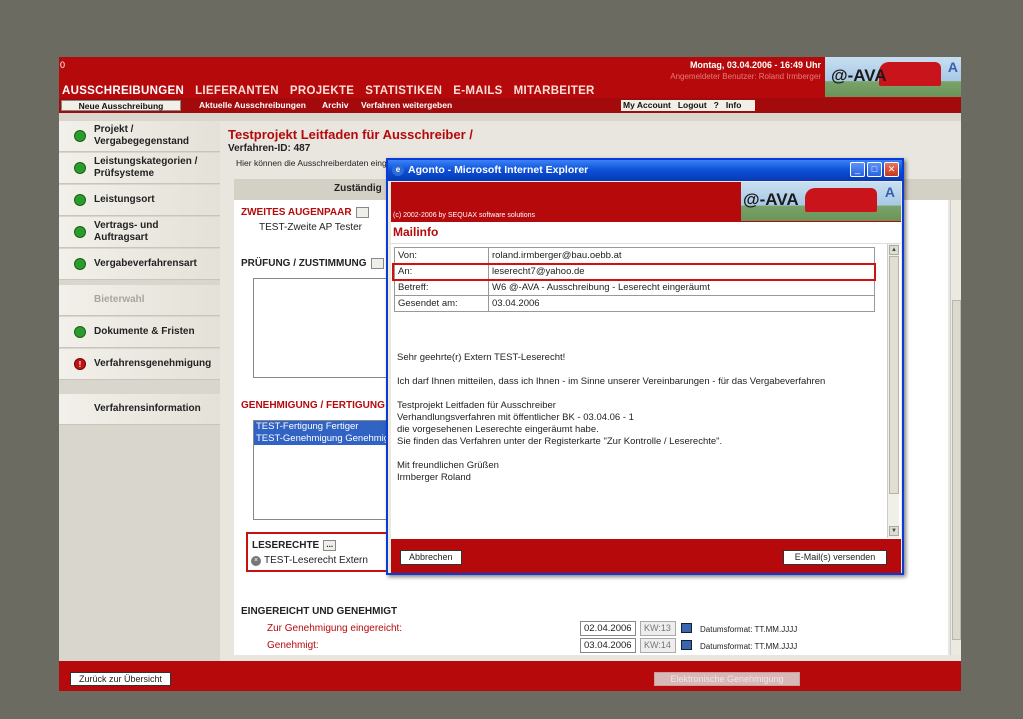 The width and height of the screenshot is (1023, 719). What do you see at coordinates (311, 227) in the screenshot?
I see `ap-value: TEST-Zweite AP Tester` at bounding box center [311, 227].